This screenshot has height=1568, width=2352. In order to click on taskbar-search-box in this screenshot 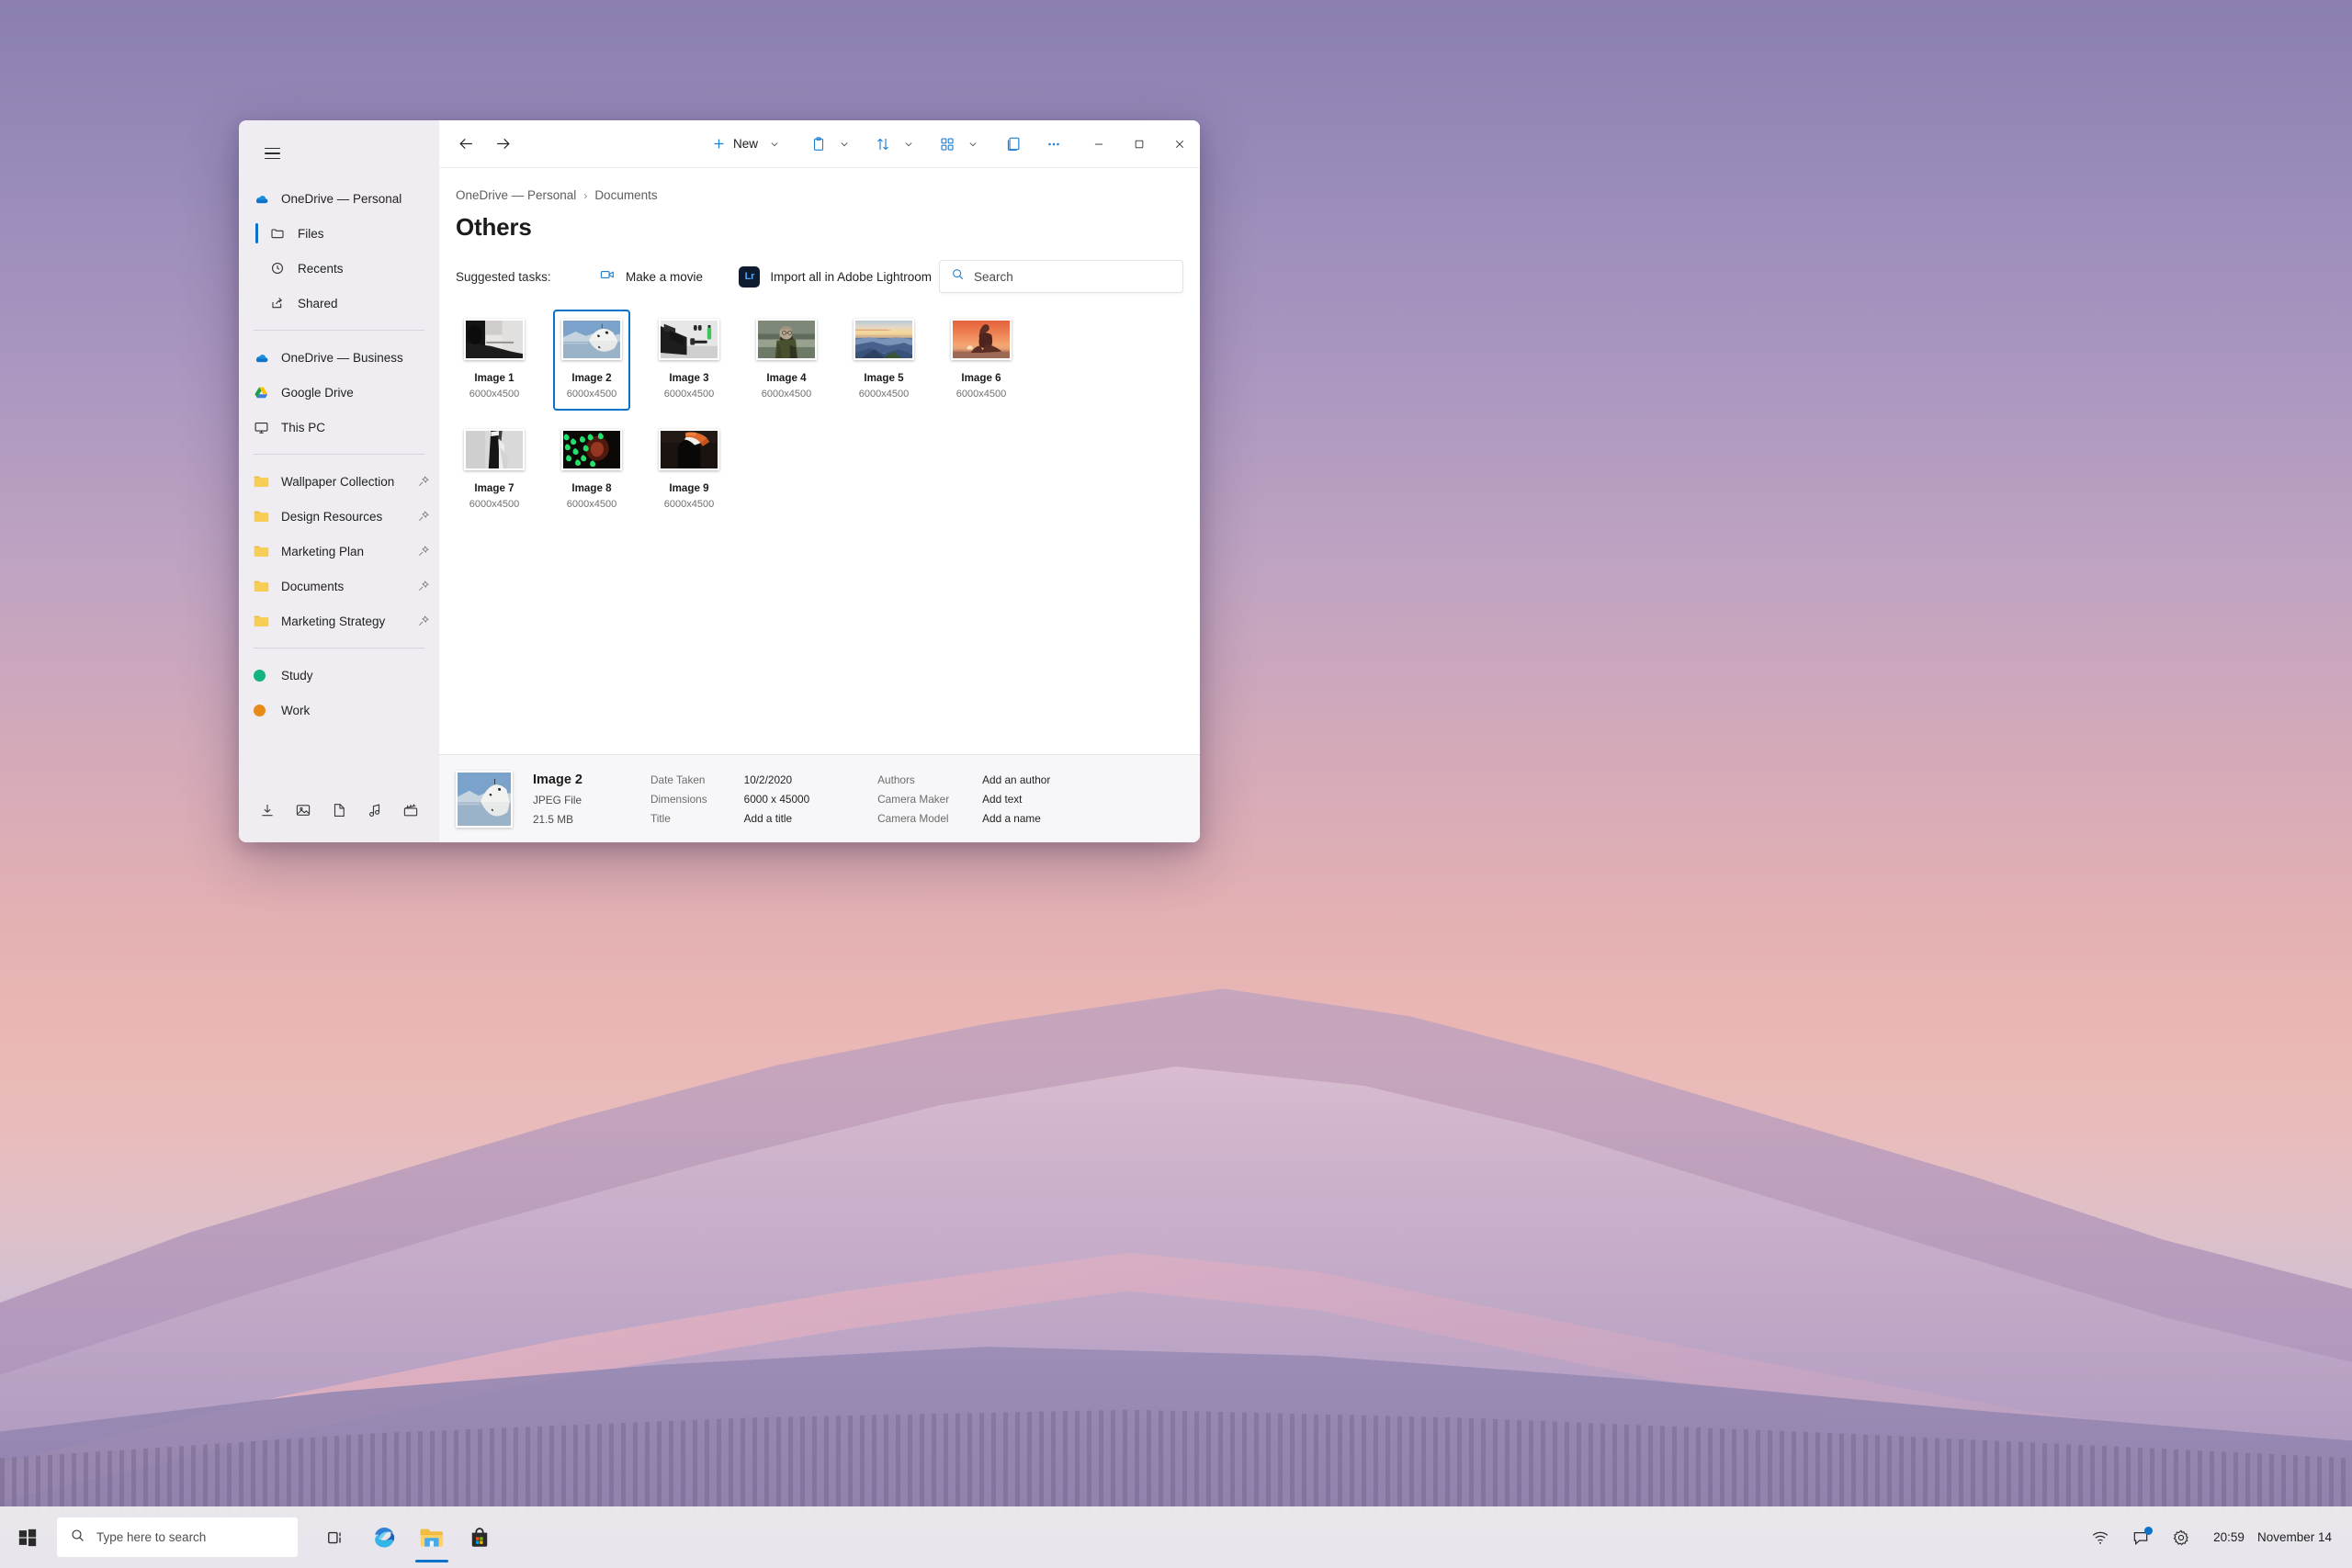, I will do `click(177, 1537)`.